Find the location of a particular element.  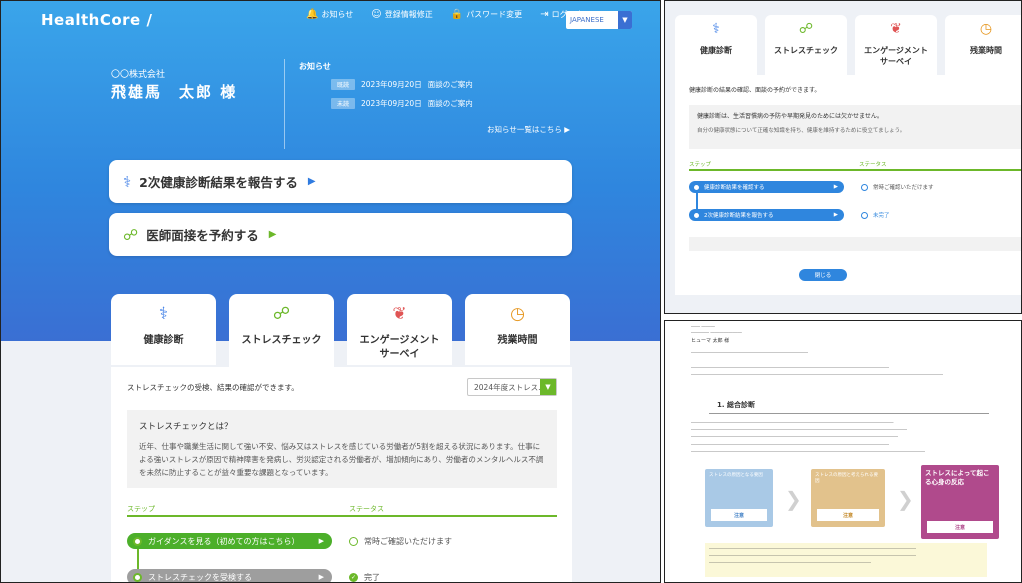

close-button: 閉じる is located at coordinates (823, 275).